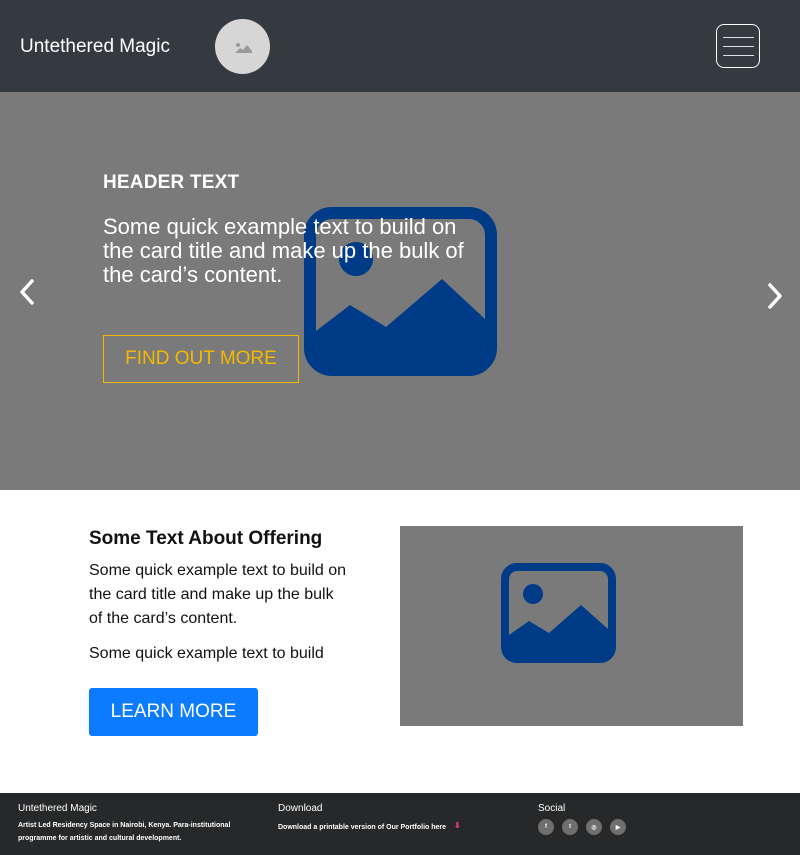  I want to click on download-icon: ⬇, so click(457, 825).